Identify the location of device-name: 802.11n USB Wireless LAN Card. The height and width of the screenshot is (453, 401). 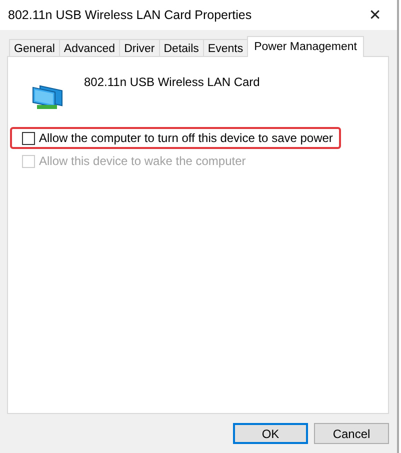
(172, 82).